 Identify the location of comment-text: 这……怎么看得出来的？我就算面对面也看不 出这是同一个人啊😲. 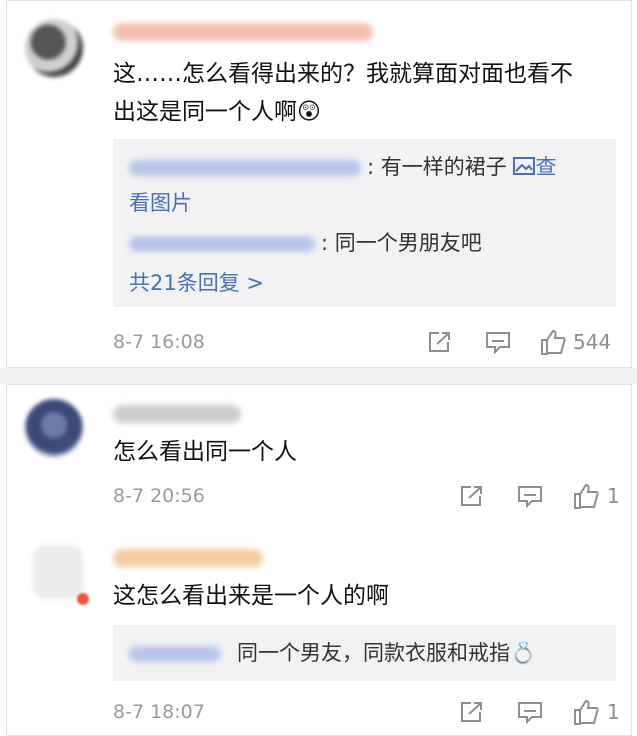
(368, 93).